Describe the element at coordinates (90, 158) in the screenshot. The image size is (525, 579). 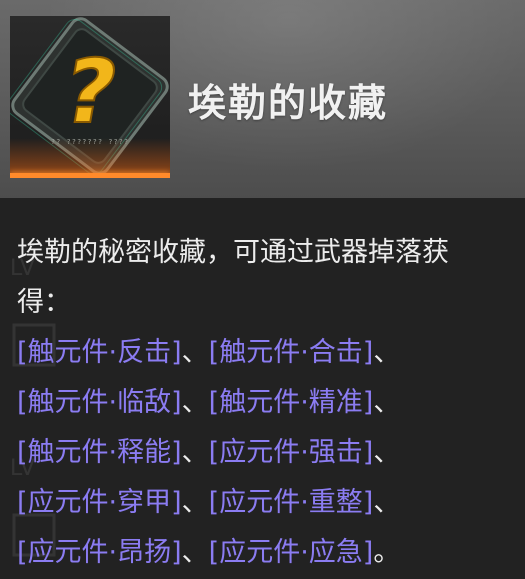
I see `rarity-glow` at that location.